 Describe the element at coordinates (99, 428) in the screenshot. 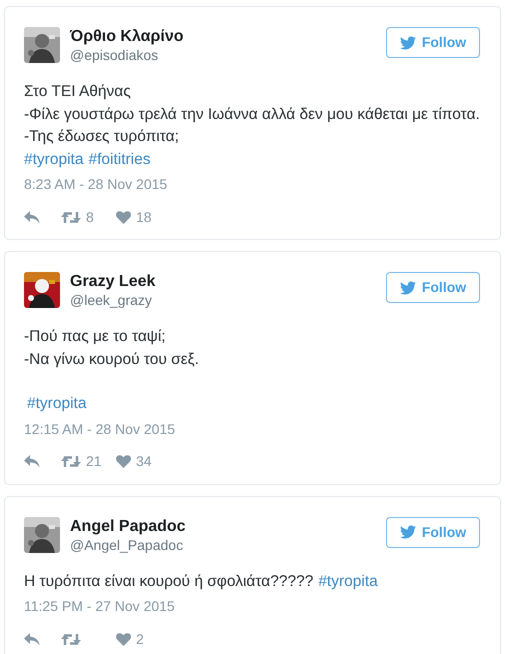

I see `timestamp: 12:15 AM - 28 Nov 2015` at that location.